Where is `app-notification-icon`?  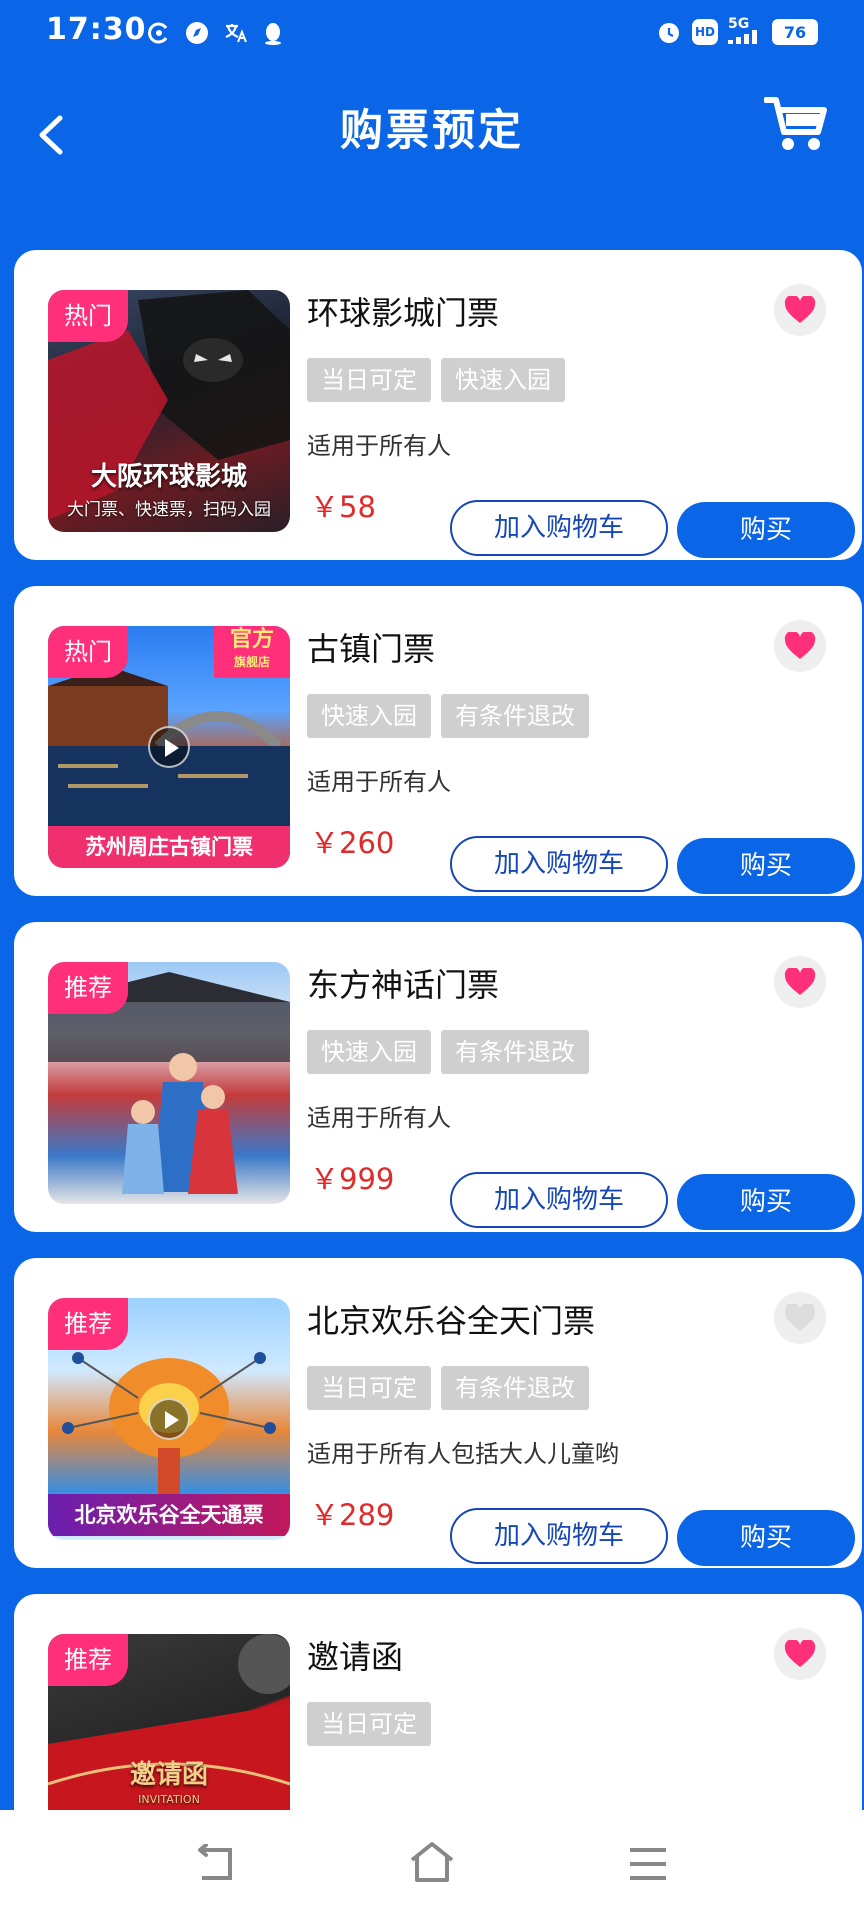 app-notification-icon is located at coordinates (159, 33).